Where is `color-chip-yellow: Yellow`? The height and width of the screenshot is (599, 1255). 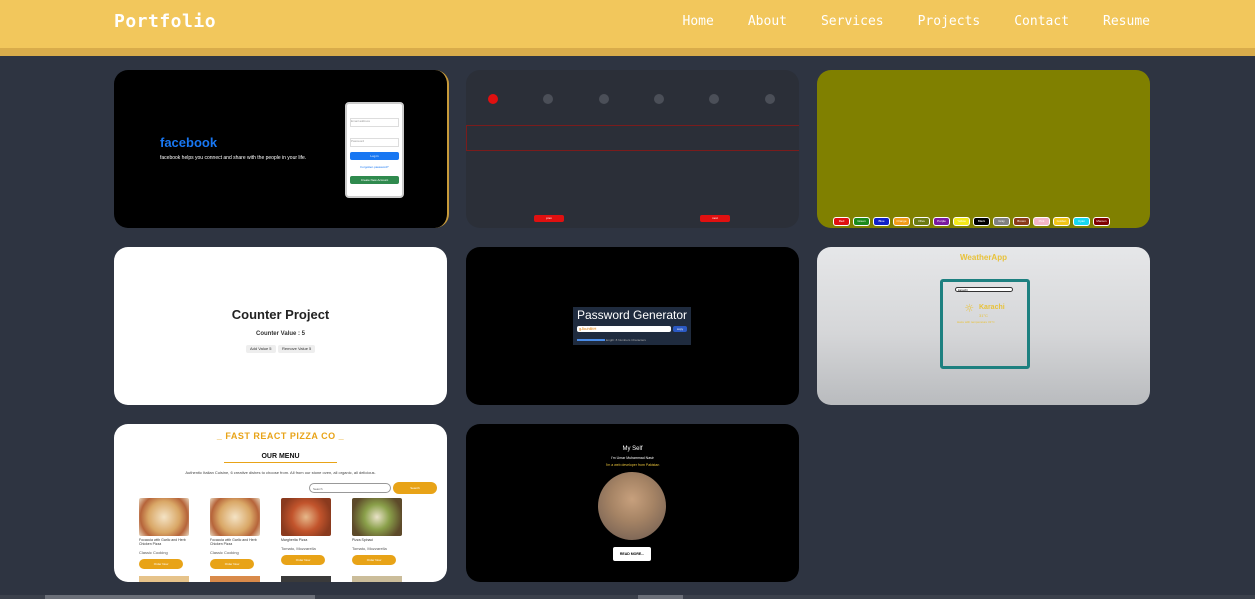 color-chip-yellow: Yellow is located at coordinates (961, 221).